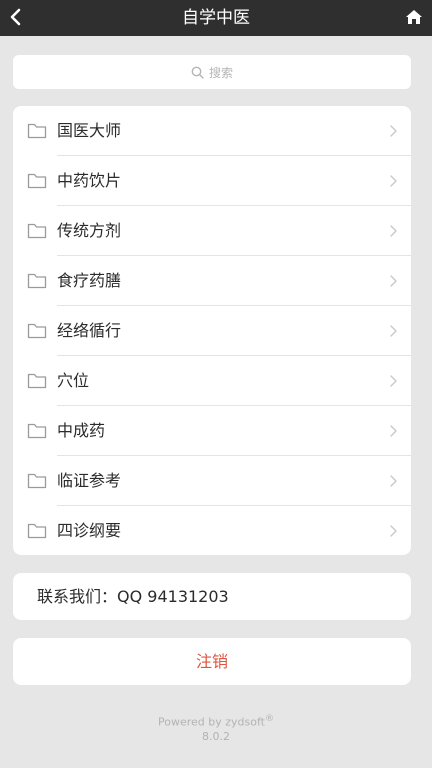 This screenshot has height=768, width=432. What do you see at coordinates (73, 380) in the screenshot?
I see `list-item-label: 穴位` at bounding box center [73, 380].